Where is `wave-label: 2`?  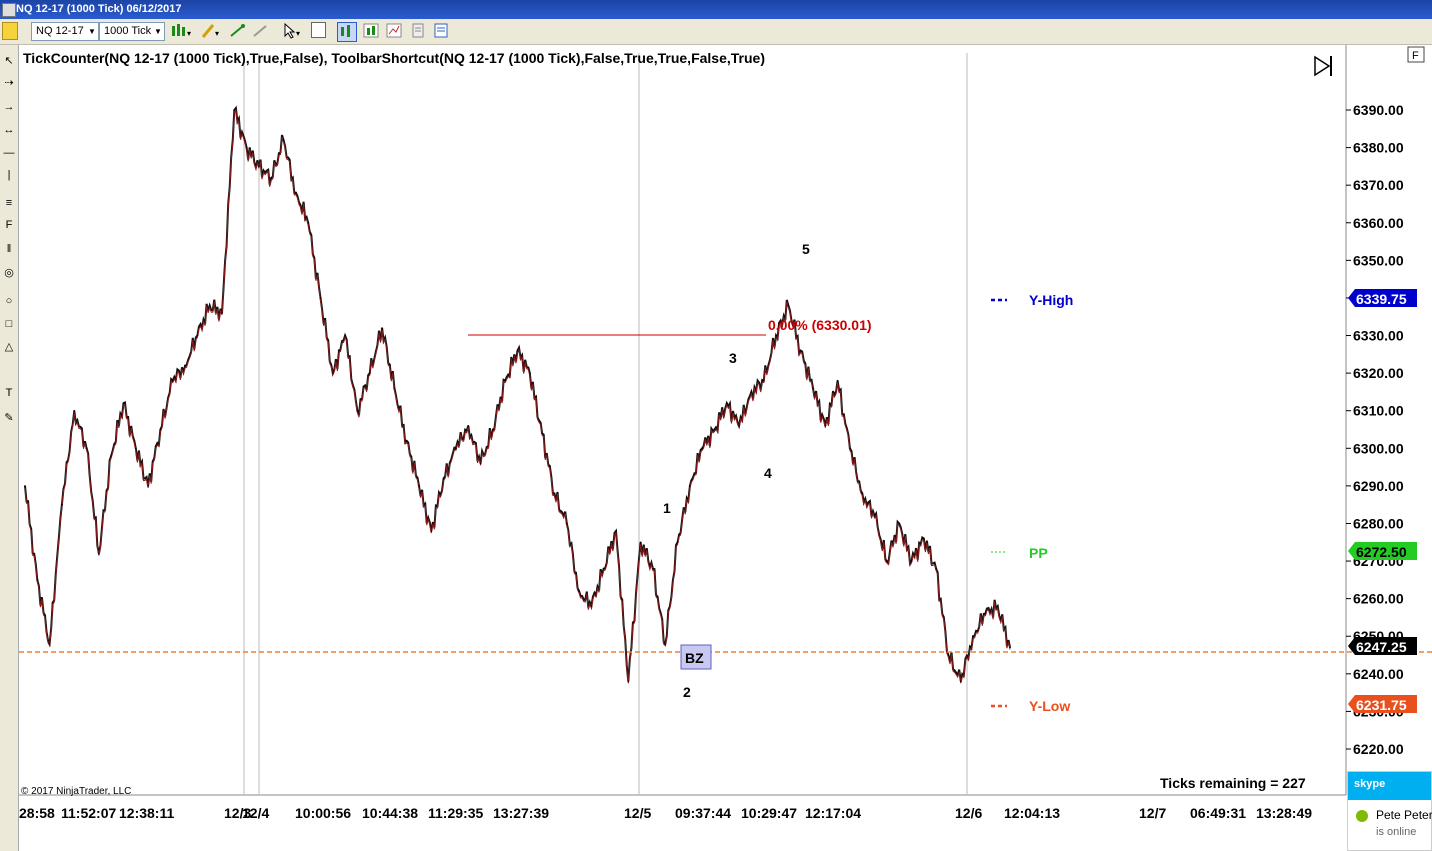
wave-label: 2 is located at coordinates (687, 692).